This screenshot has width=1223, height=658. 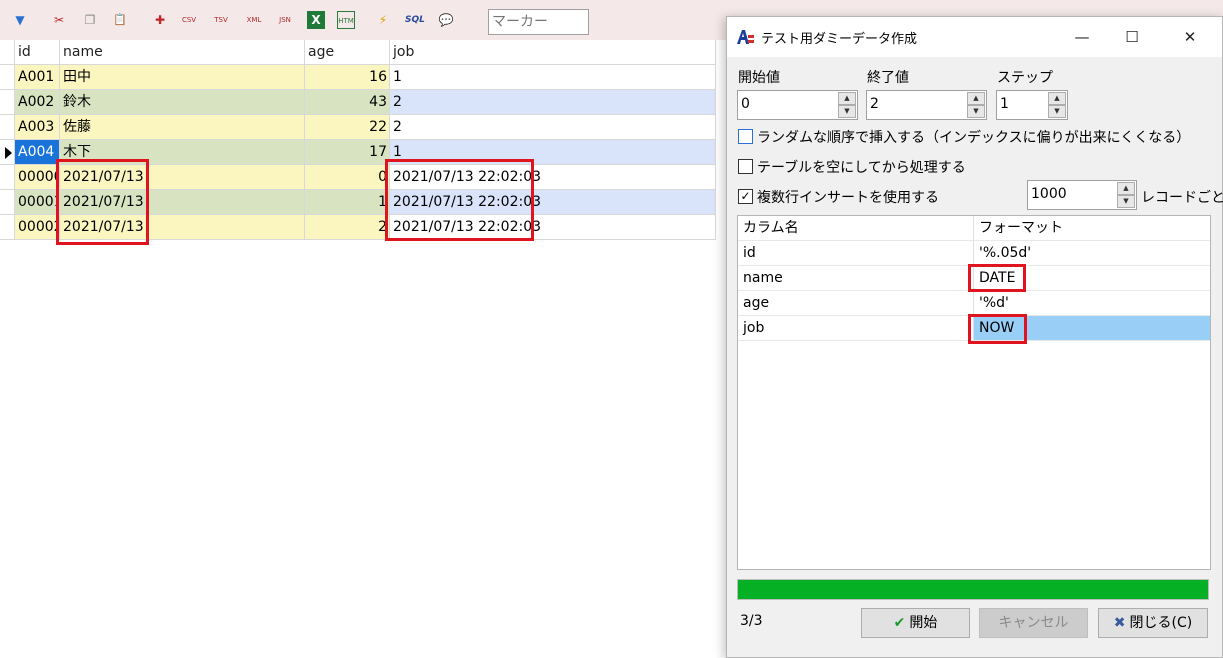 I want to click on column-header-age: age, so click(x=347, y=52).